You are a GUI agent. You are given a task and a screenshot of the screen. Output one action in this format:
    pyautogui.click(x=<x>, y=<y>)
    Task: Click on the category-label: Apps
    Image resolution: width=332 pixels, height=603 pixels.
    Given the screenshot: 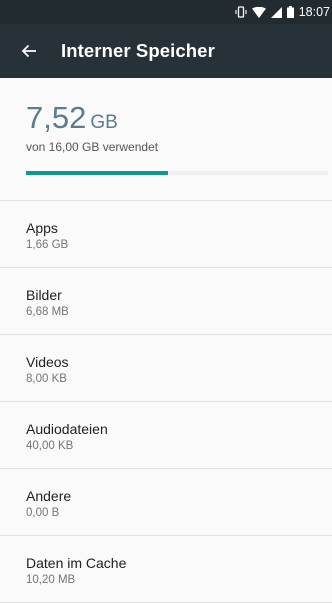 What is the action you would take?
    pyautogui.click(x=42, y=228)
    